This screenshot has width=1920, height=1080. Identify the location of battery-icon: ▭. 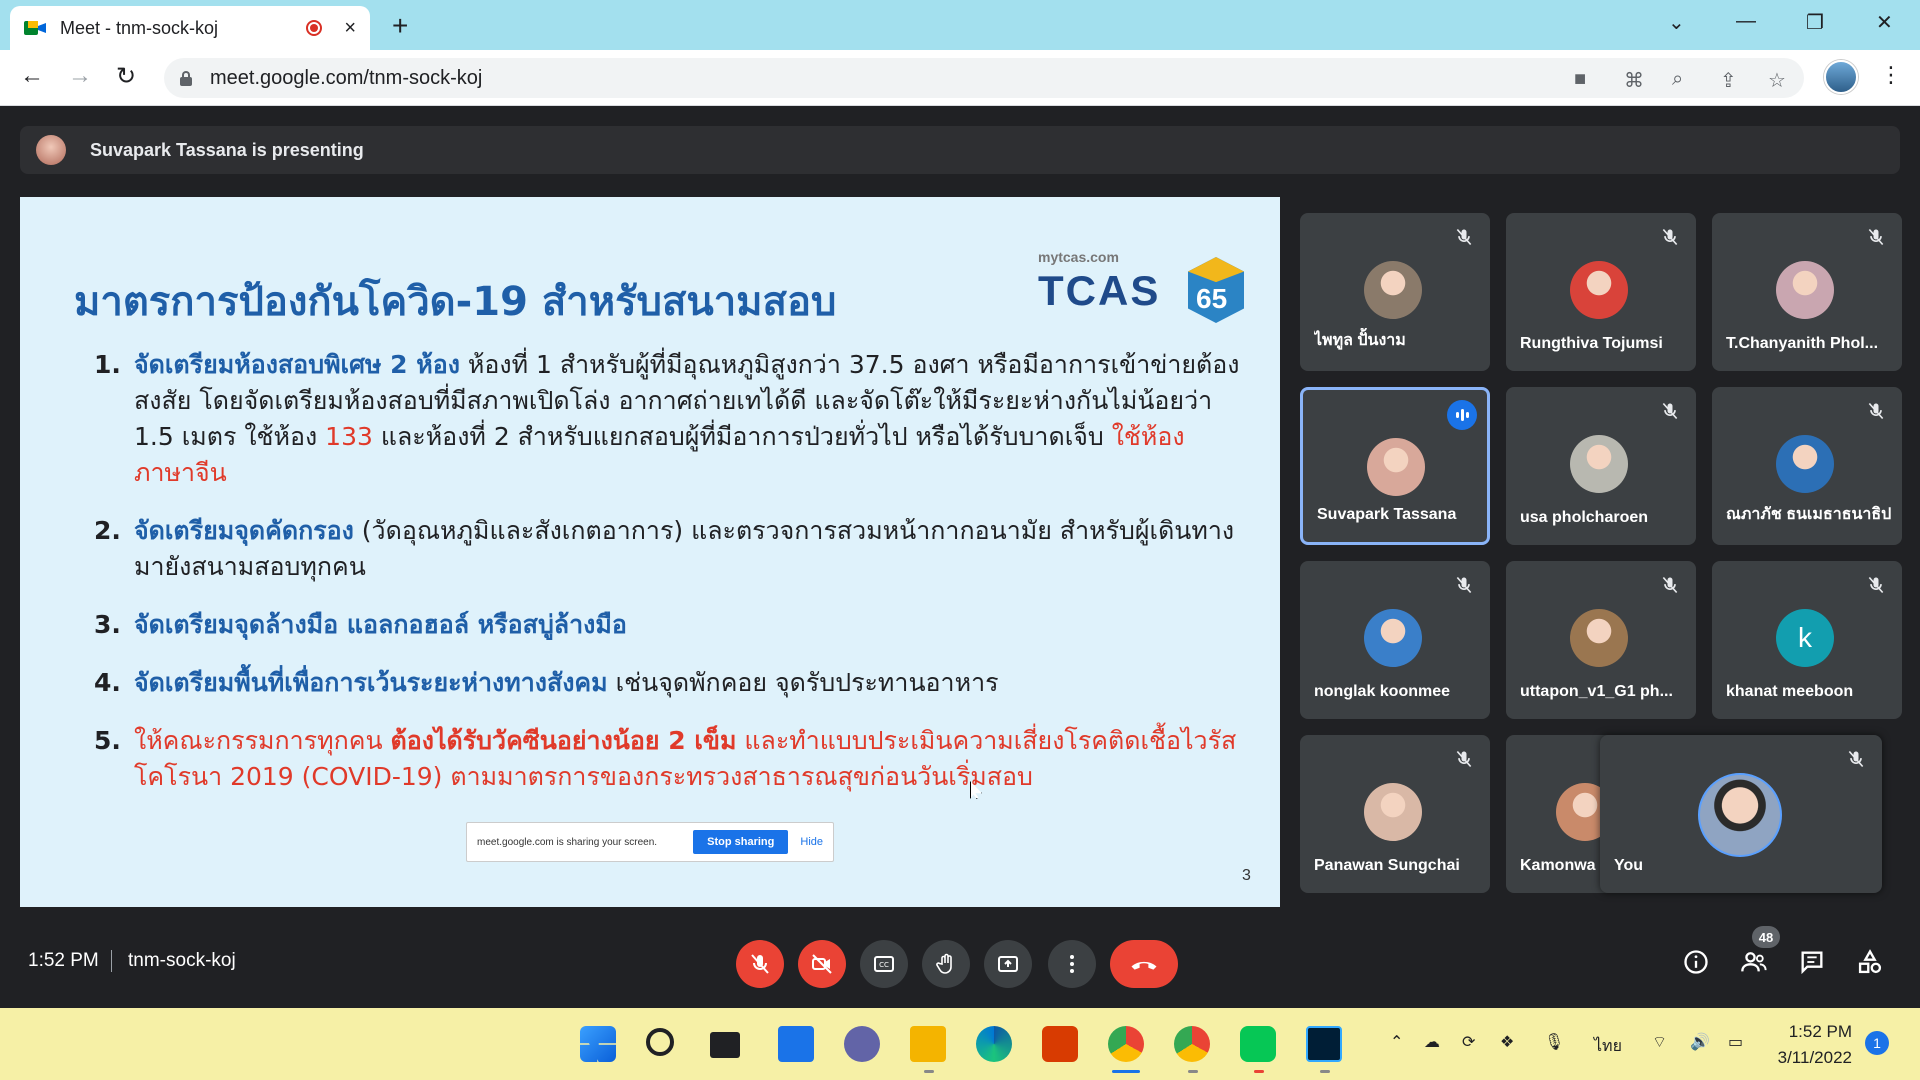
(1735, 1042).